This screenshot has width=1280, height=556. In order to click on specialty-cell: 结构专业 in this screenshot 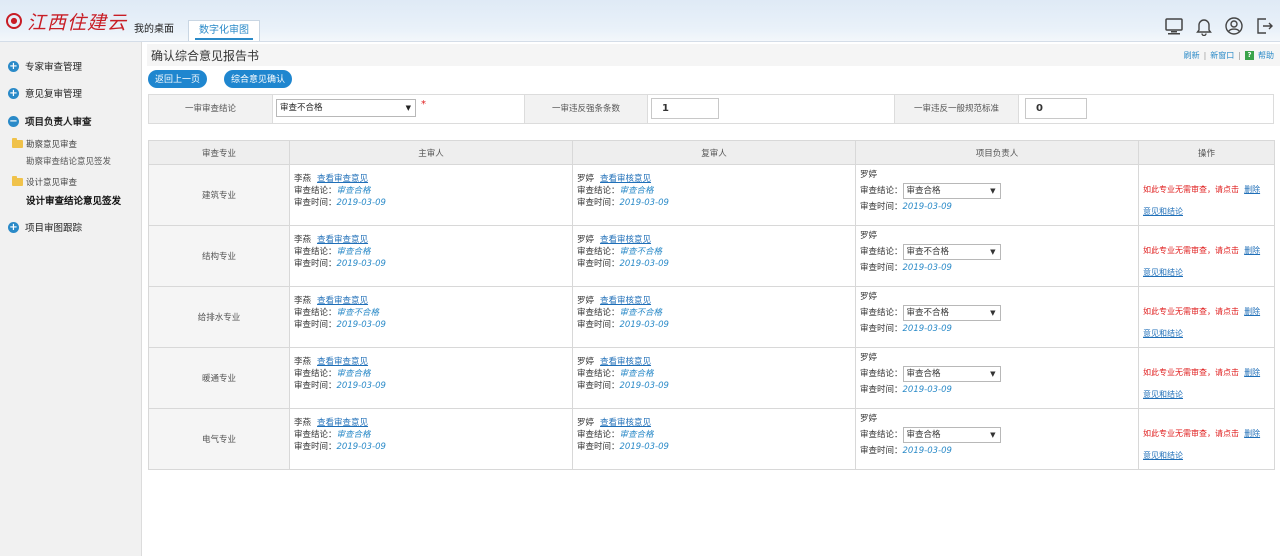, I will do `click(219, 256)`.